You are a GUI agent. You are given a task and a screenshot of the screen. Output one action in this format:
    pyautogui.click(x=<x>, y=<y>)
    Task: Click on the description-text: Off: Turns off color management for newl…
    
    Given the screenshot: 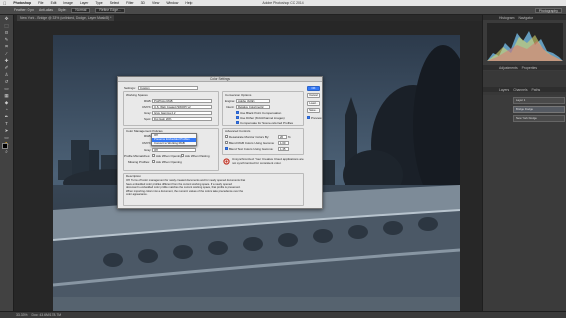 What is the action you would take?
    pyautogui.click(x=186, y=187)
    